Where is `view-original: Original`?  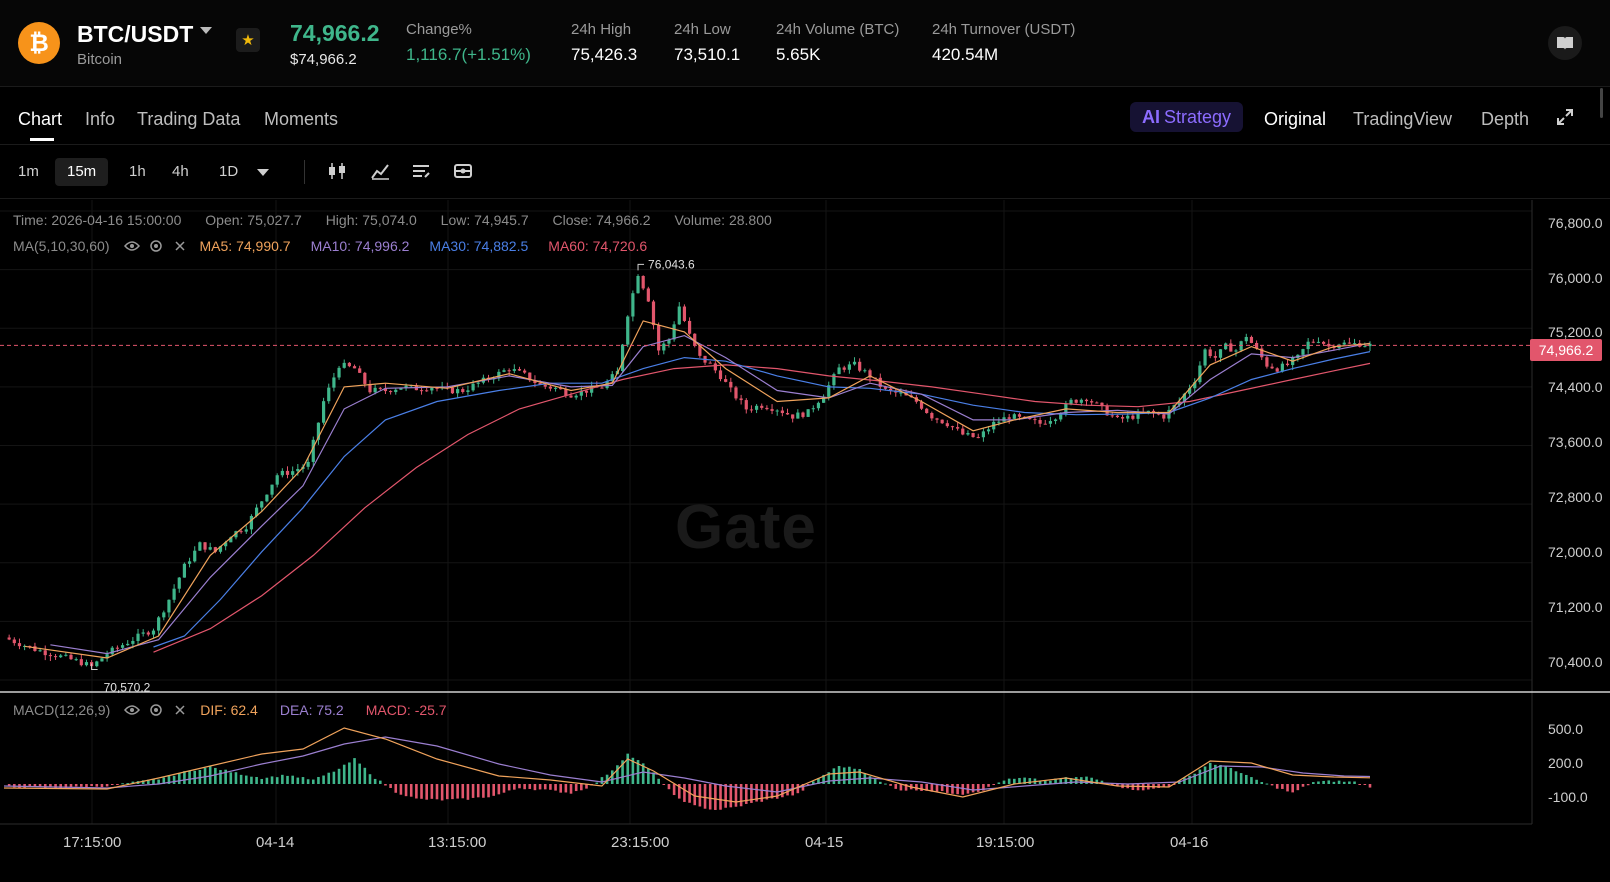
view-original: Original is located at coordinates (1295, 119).